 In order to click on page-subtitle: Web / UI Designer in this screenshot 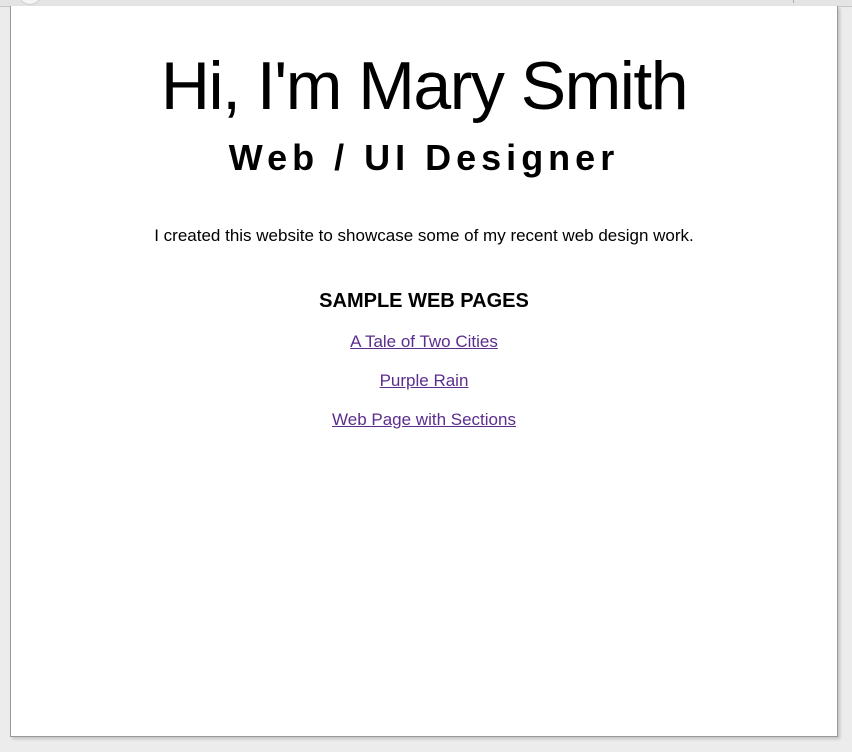, I will do `click(424, 157)`.